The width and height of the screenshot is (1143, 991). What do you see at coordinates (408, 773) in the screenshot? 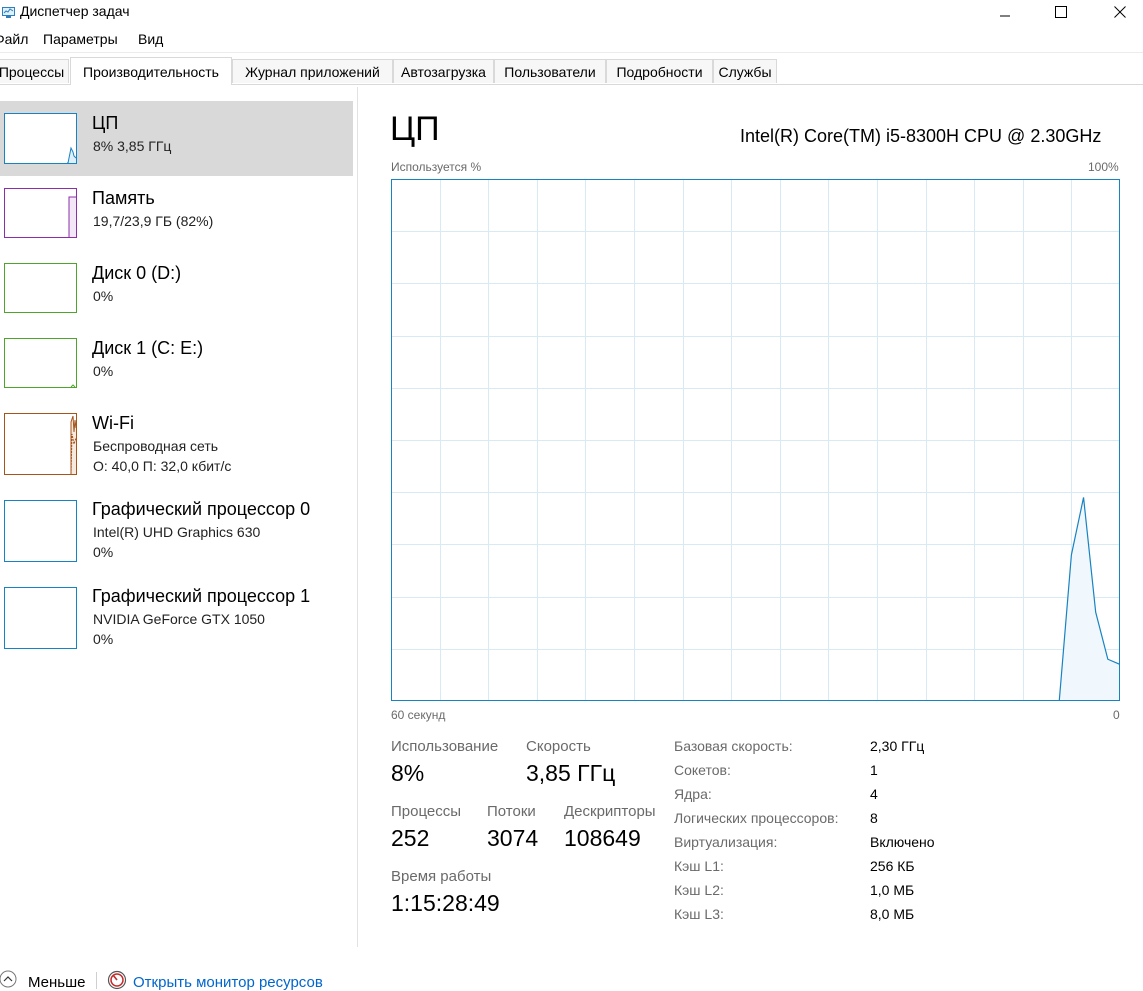
I see `usage-value: 8%` at bounding box center [408, 773].